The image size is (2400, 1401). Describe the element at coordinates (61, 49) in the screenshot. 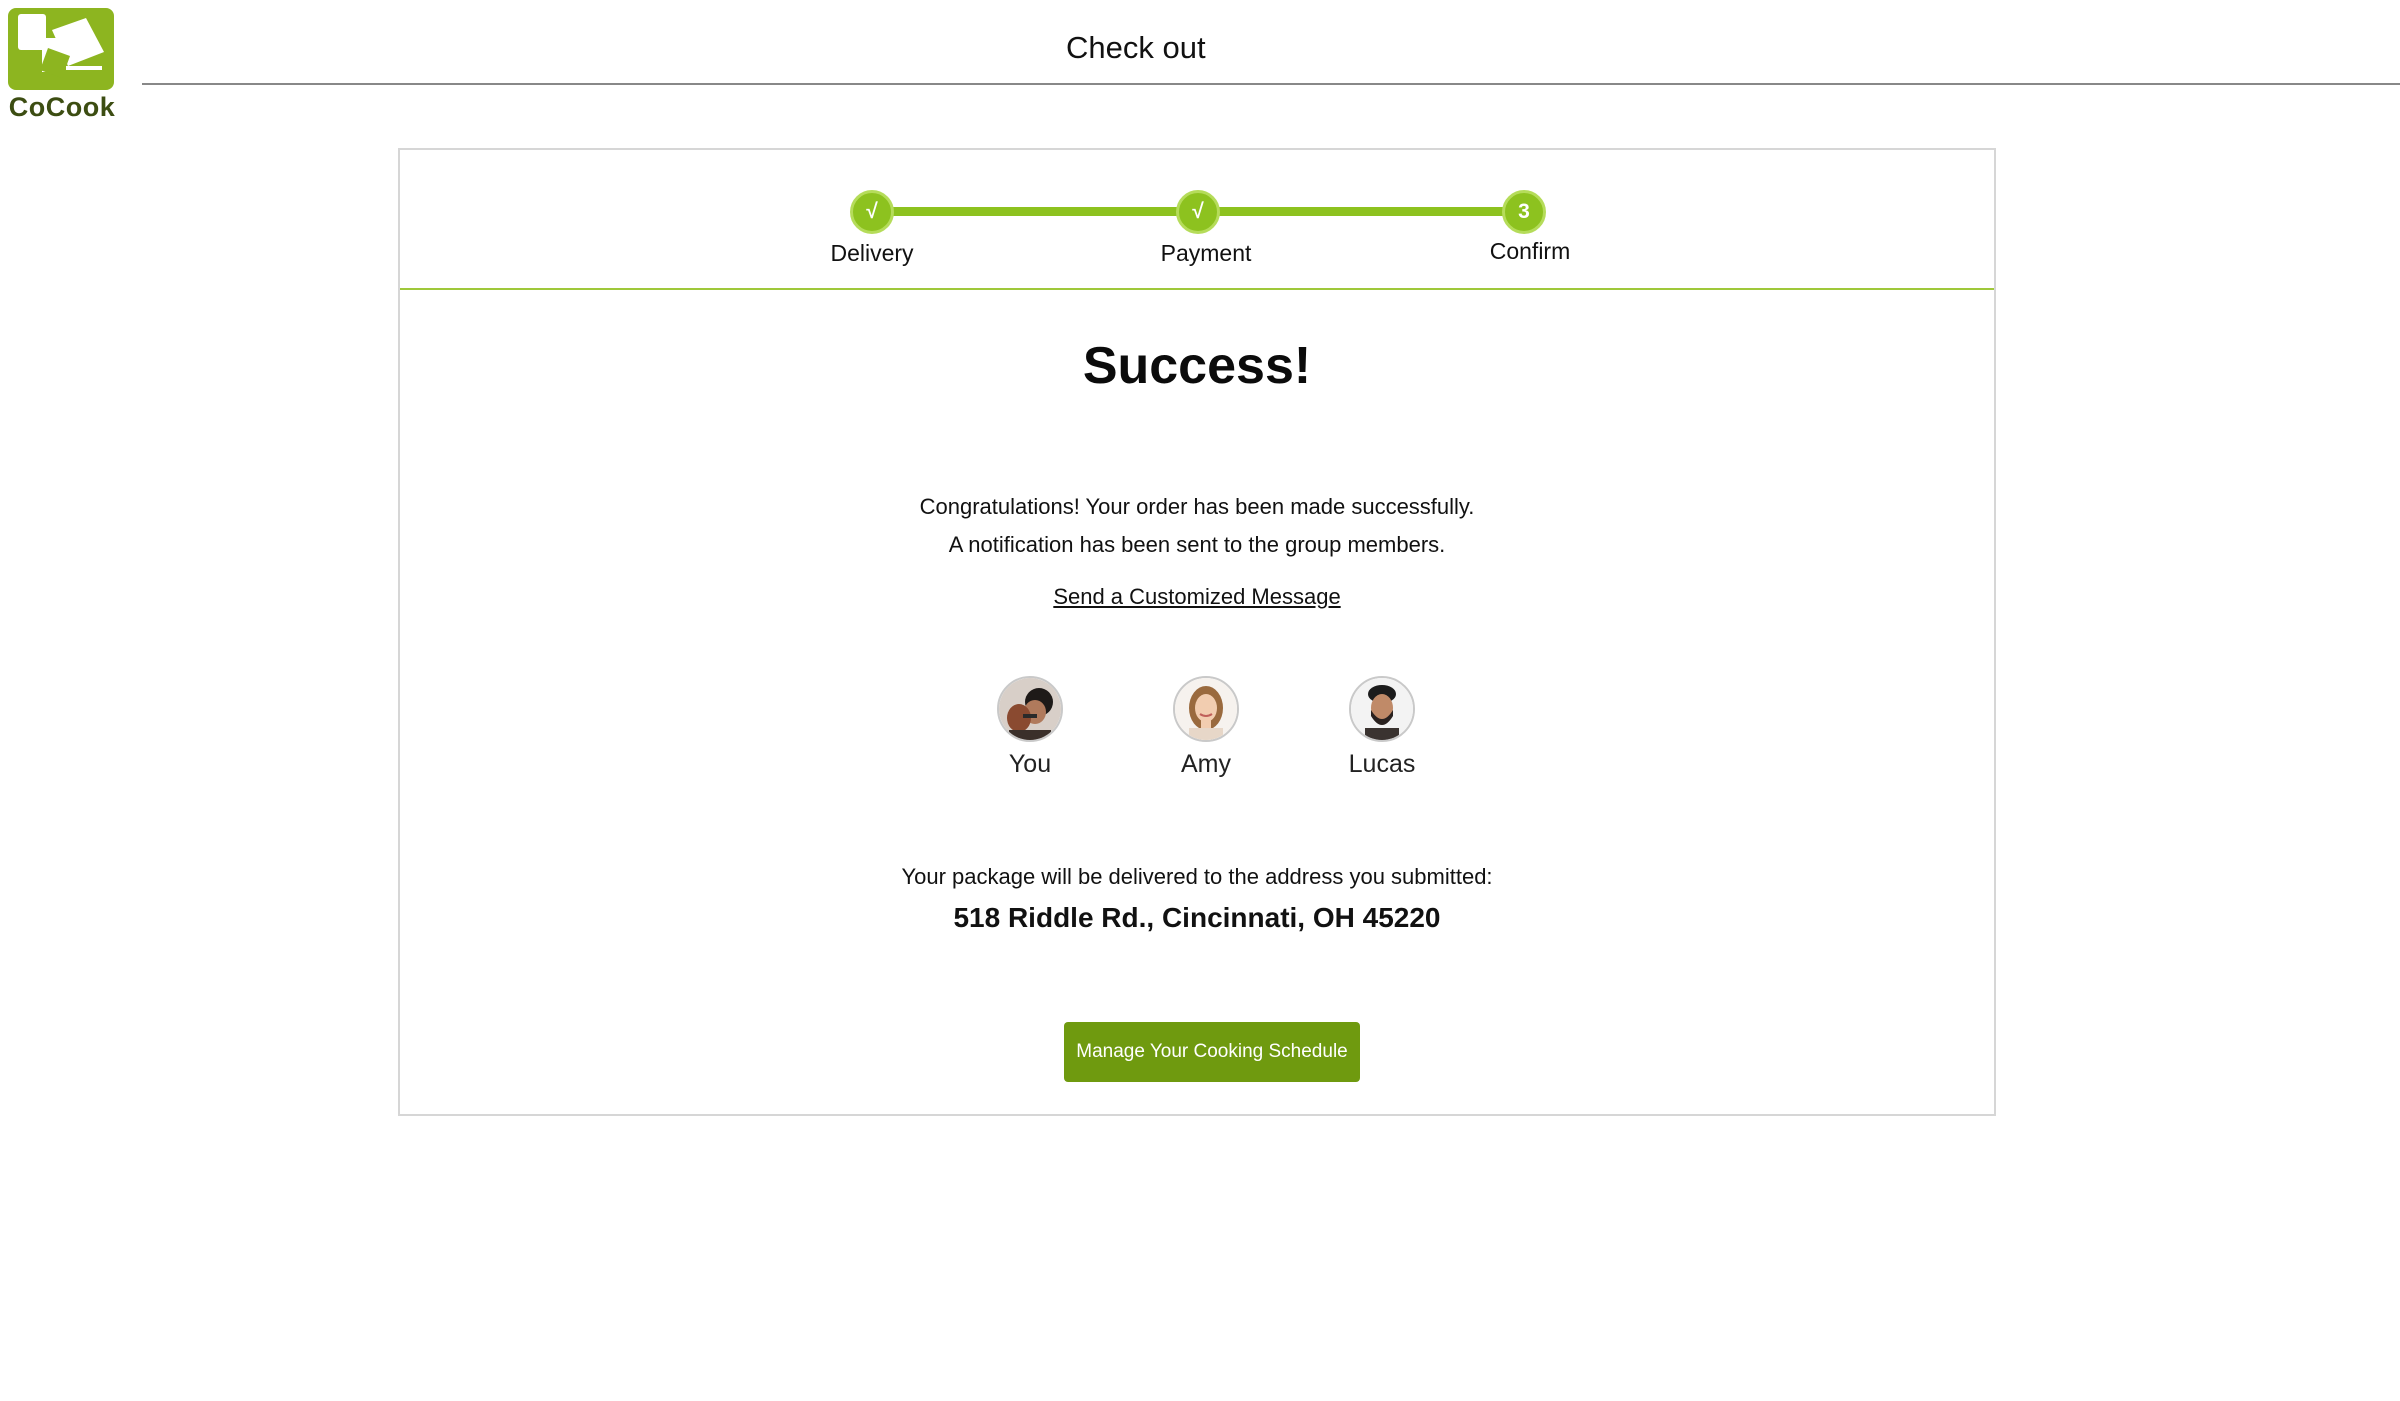

I see `logo-mark-icon` at that location.